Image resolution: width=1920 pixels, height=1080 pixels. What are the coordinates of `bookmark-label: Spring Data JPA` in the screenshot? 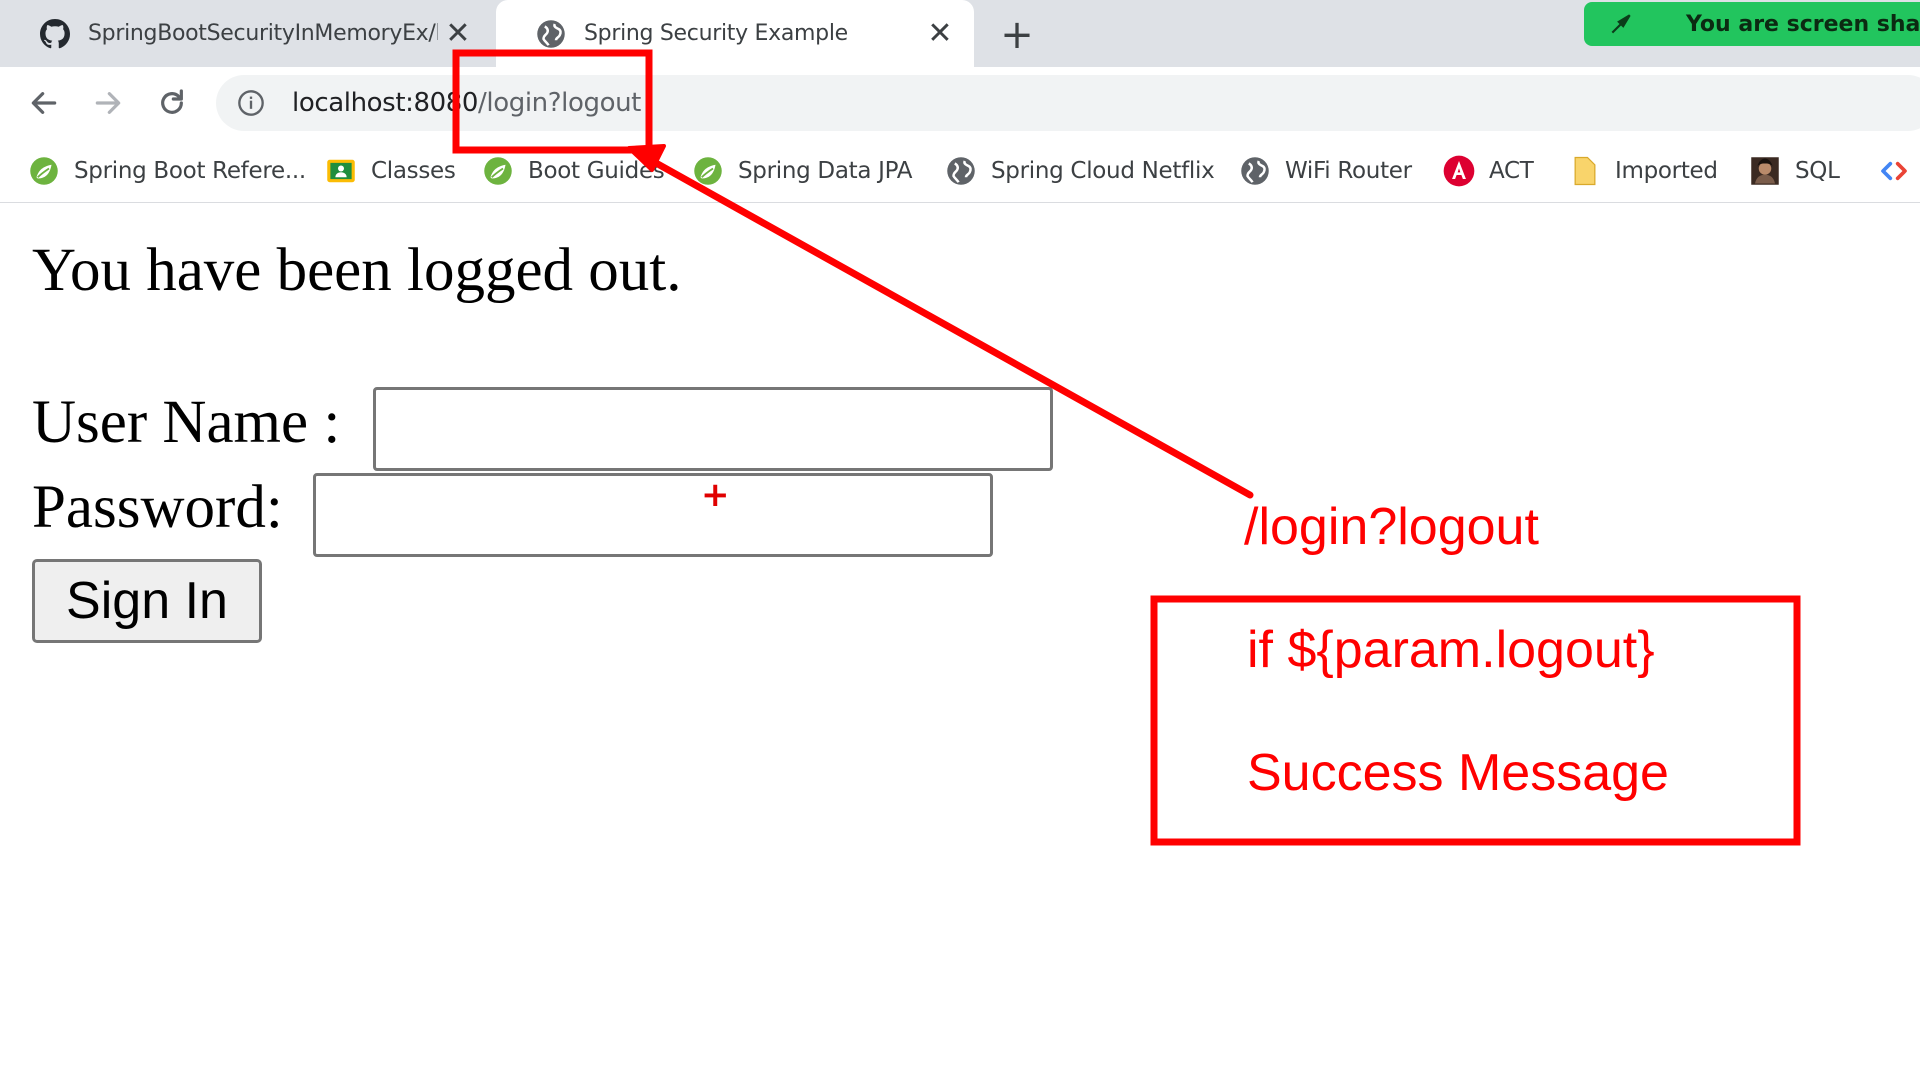 It's located at (825, 171).